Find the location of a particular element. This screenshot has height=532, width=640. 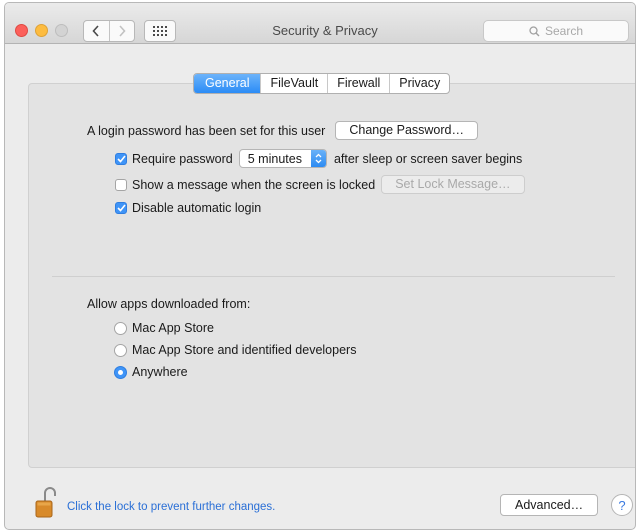

show-message-label: Show a message when the screen is locked is located at coordinates (254, 184).